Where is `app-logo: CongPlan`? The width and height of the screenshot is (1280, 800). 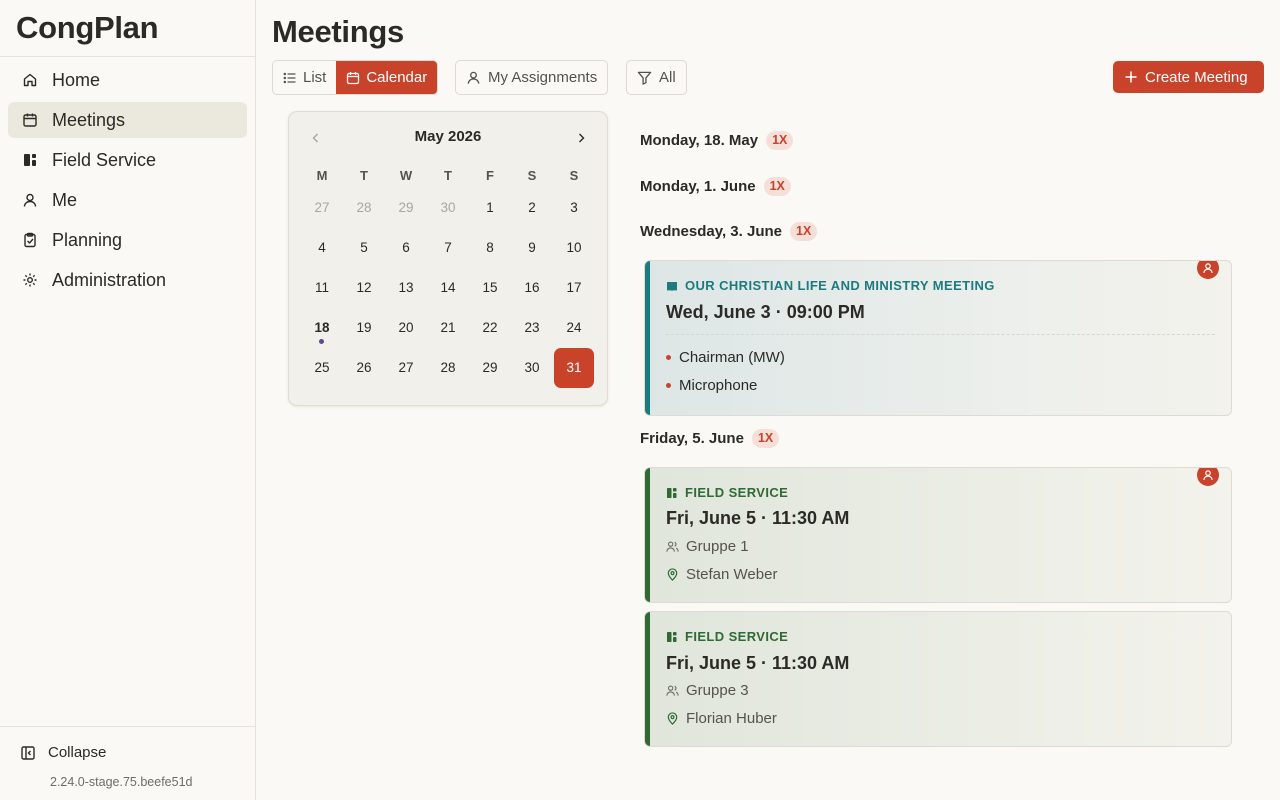 app-logo: CongPlan is located at coordinates (127, 28).